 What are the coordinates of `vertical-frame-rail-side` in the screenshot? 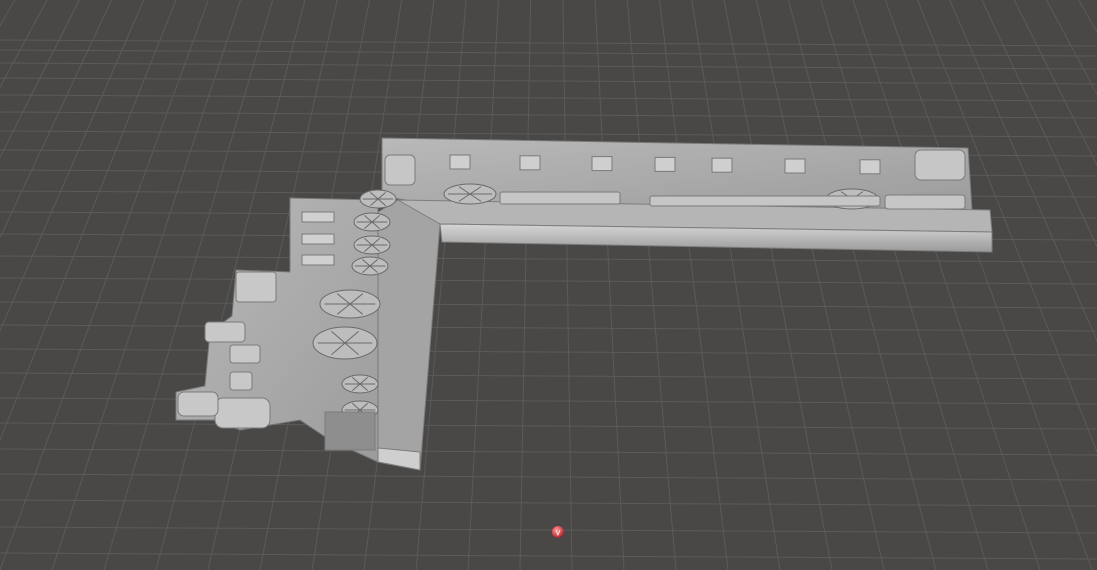 It's located at (399, 459).